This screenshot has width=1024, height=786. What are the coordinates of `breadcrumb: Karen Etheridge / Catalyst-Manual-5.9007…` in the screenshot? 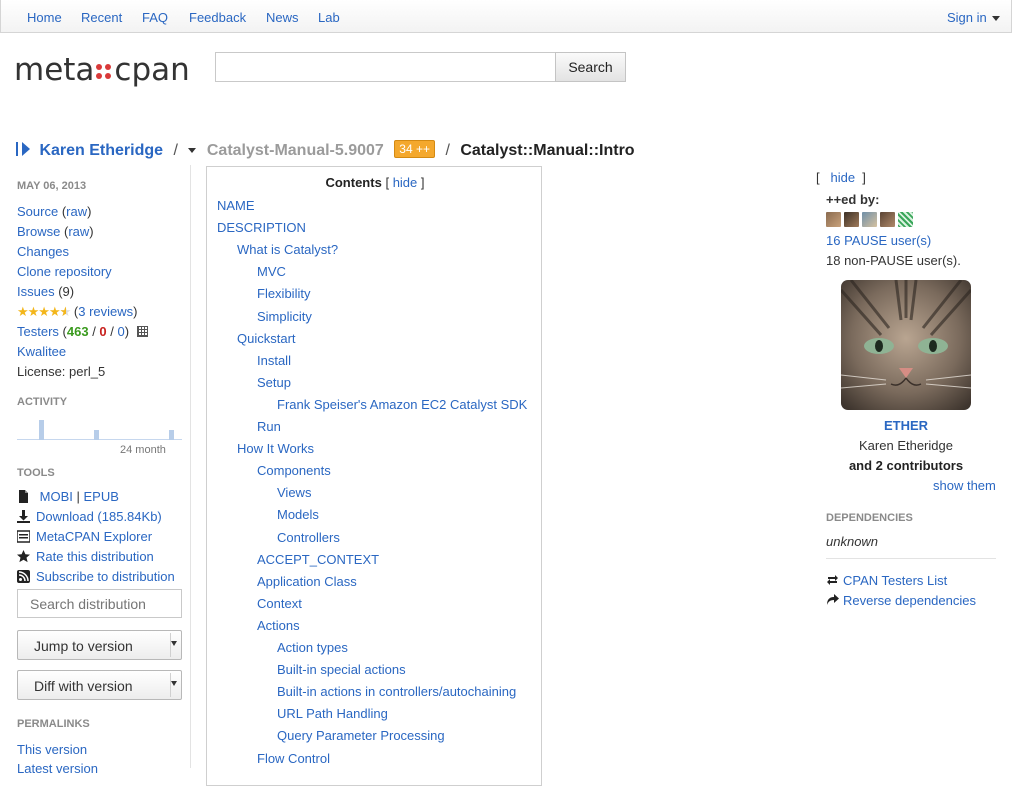 It's located at (325, 150).